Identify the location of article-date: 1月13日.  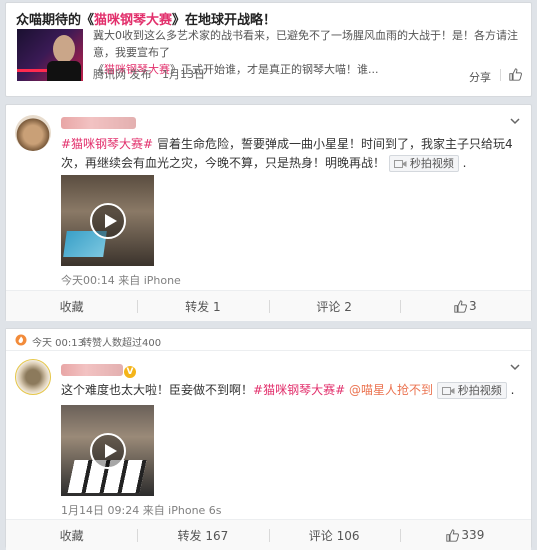
(183, 74).